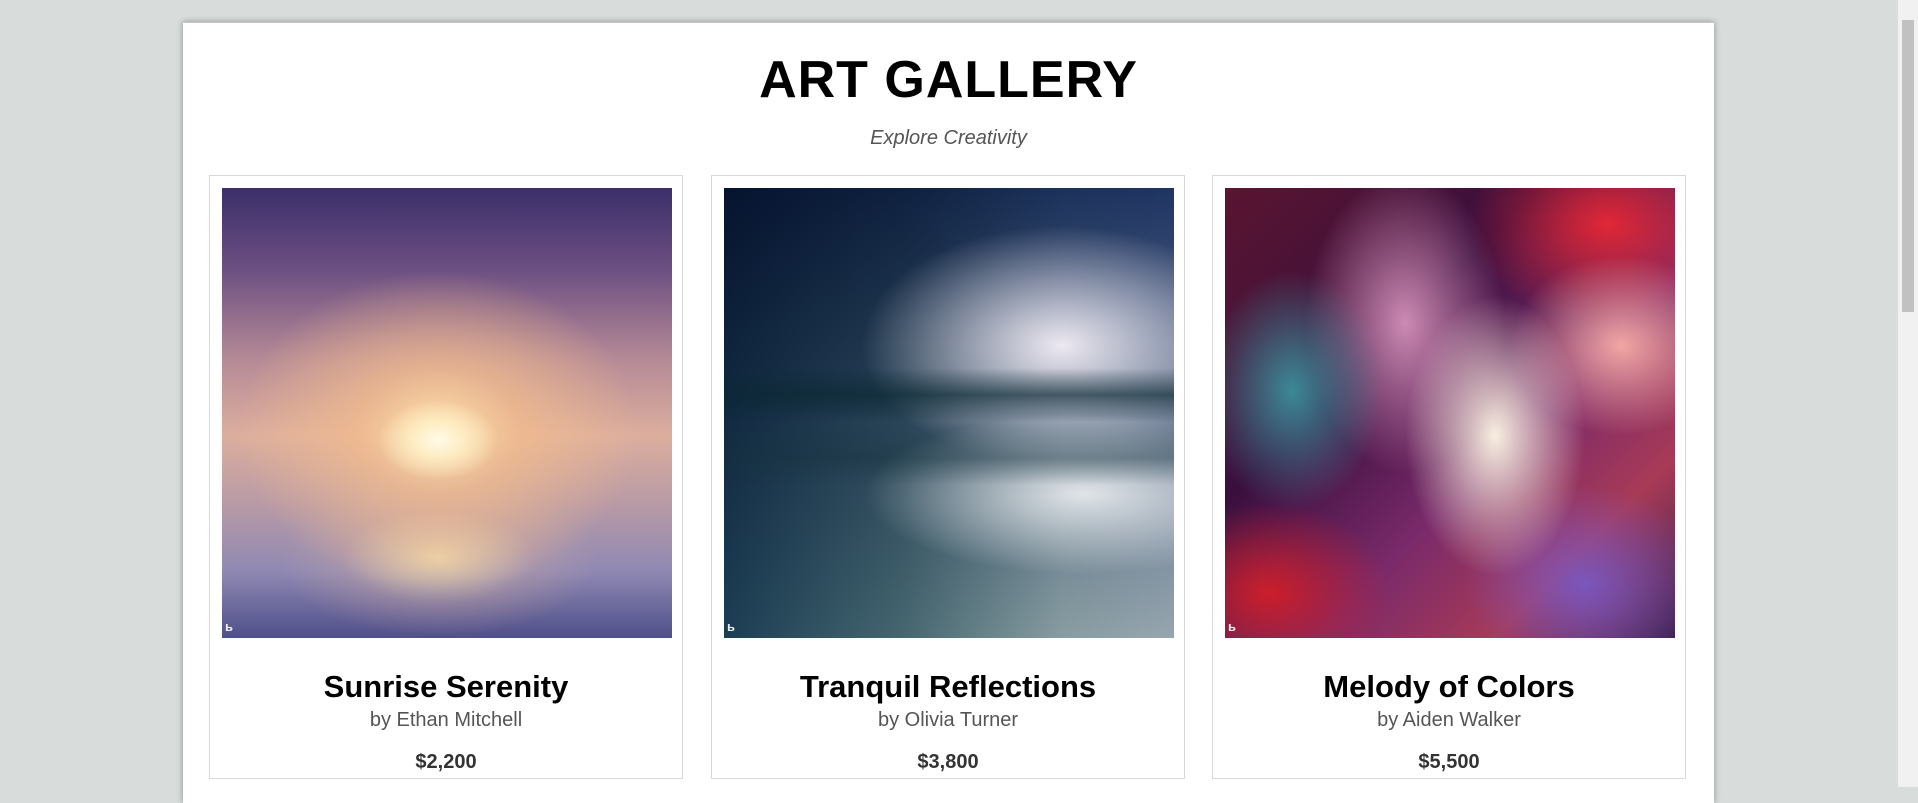 The height and width of the screenshot is (803, 1918). I want to click on page-title: ART GALLERY, so click(948, 80).